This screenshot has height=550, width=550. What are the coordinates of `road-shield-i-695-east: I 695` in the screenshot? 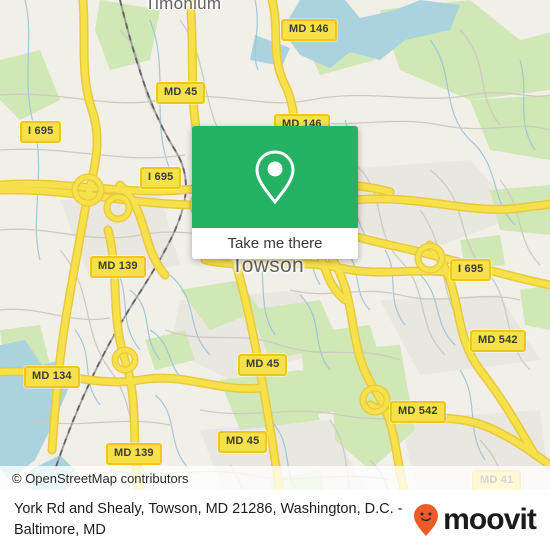 It's located at (471, 270).